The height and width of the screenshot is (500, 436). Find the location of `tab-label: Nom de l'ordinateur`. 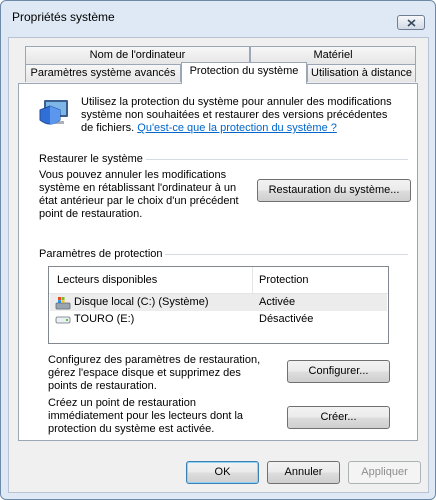

tab-label: Nom de l'ordinateur is located at coordinates (137, 55).